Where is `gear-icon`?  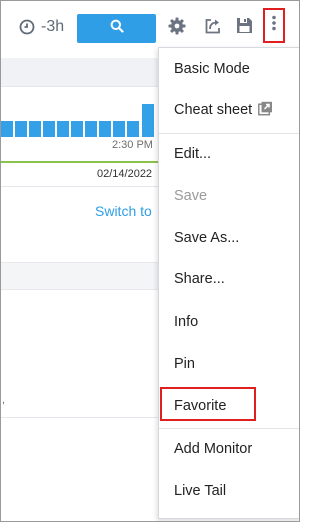
gear-icon is located at coordinates (177, 28).